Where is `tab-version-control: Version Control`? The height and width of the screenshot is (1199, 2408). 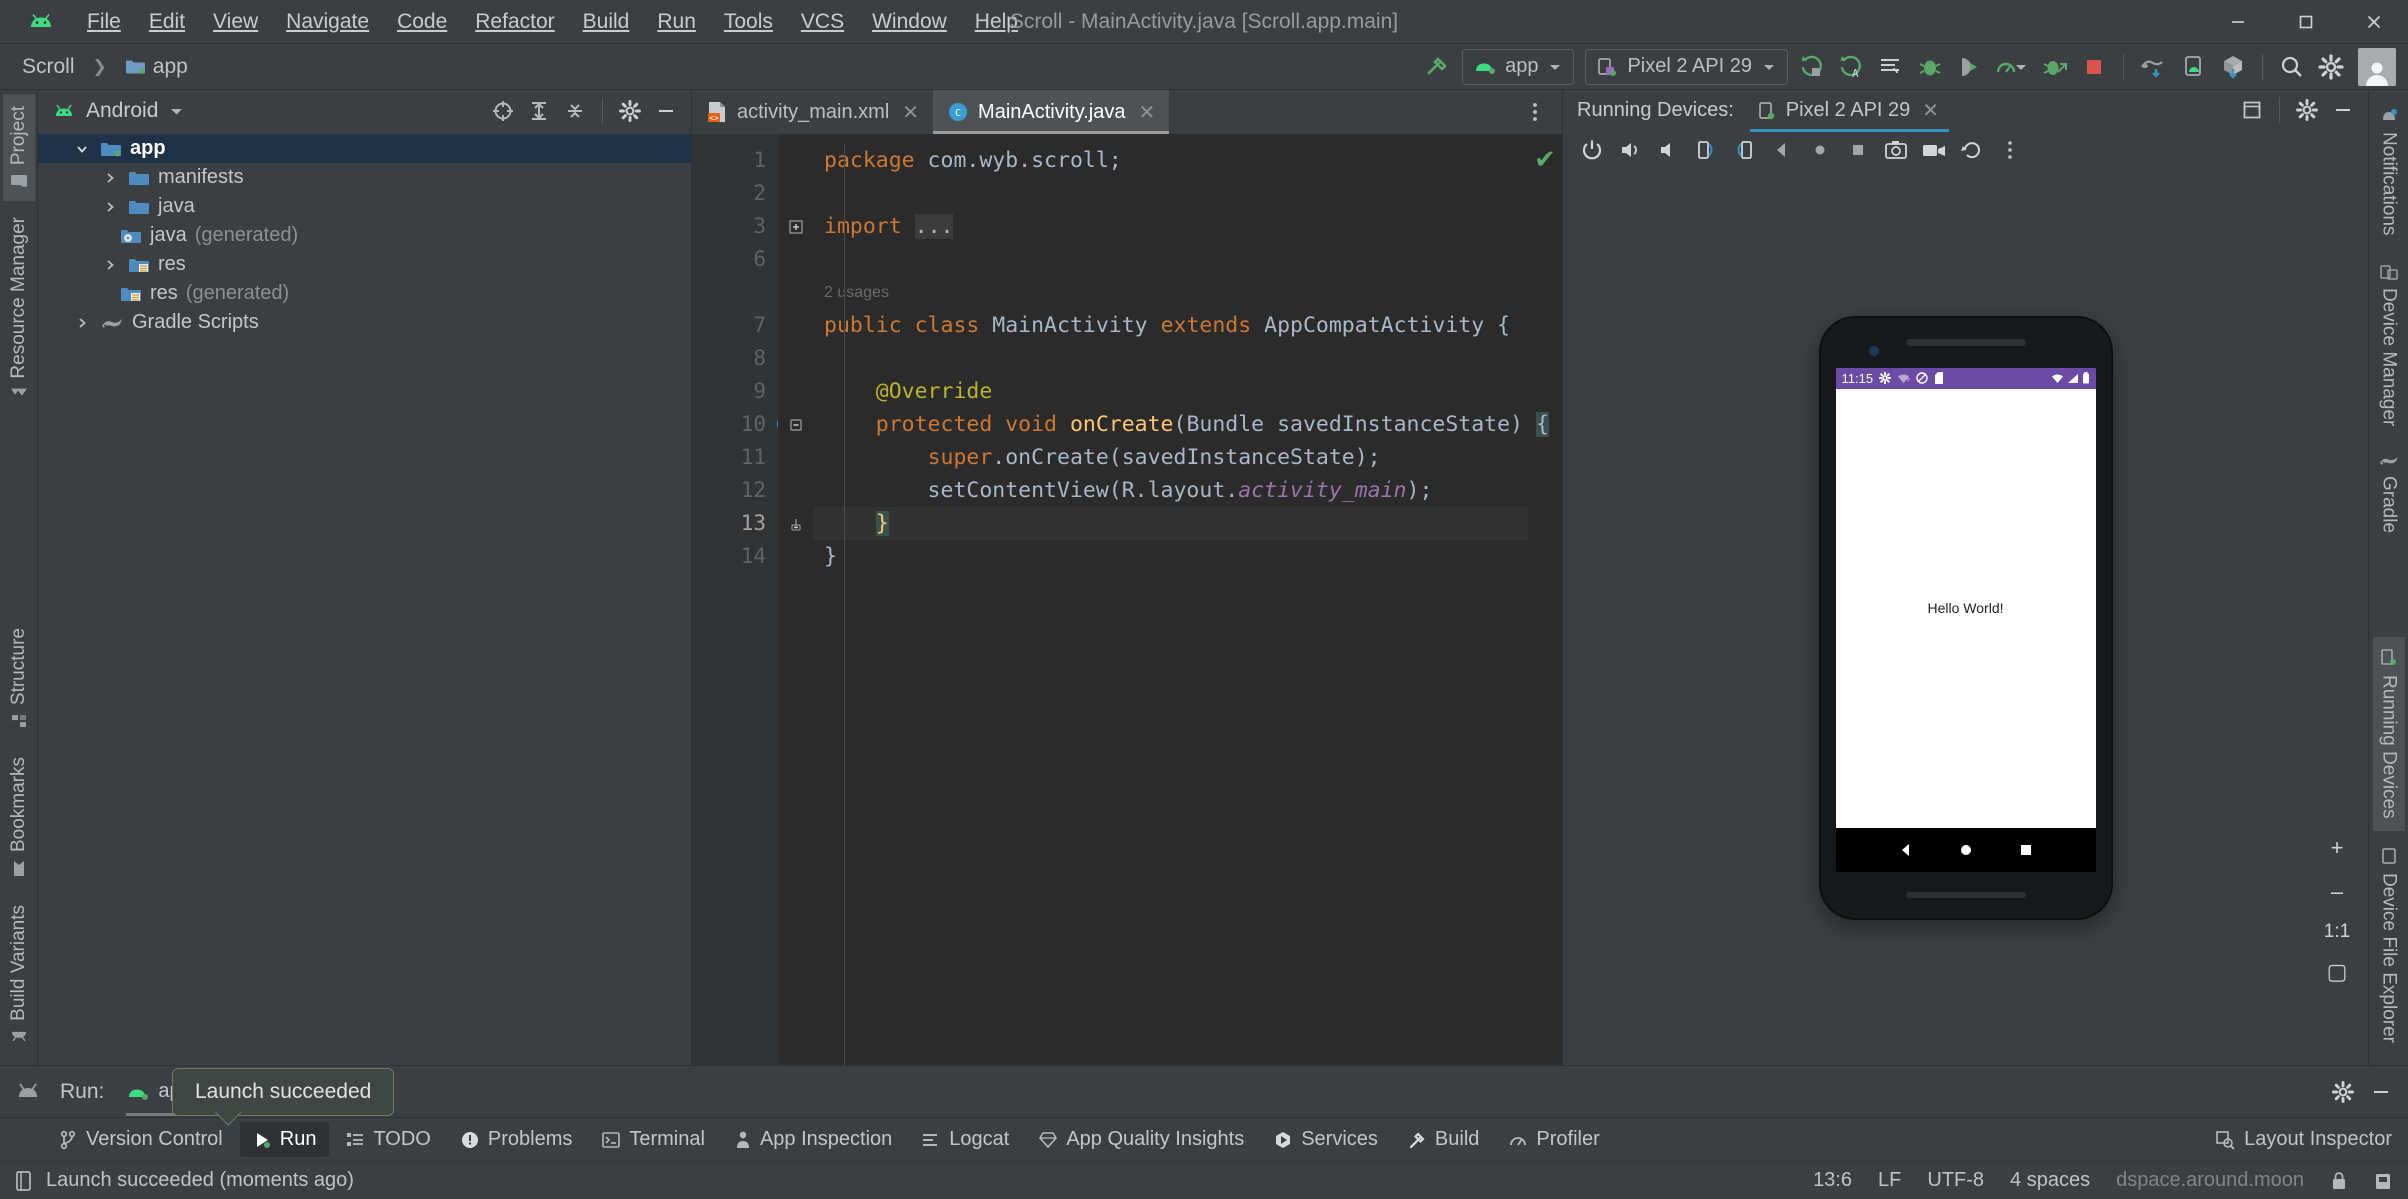
tab-version-control: Version Control is located at coordinates (141, 1139).